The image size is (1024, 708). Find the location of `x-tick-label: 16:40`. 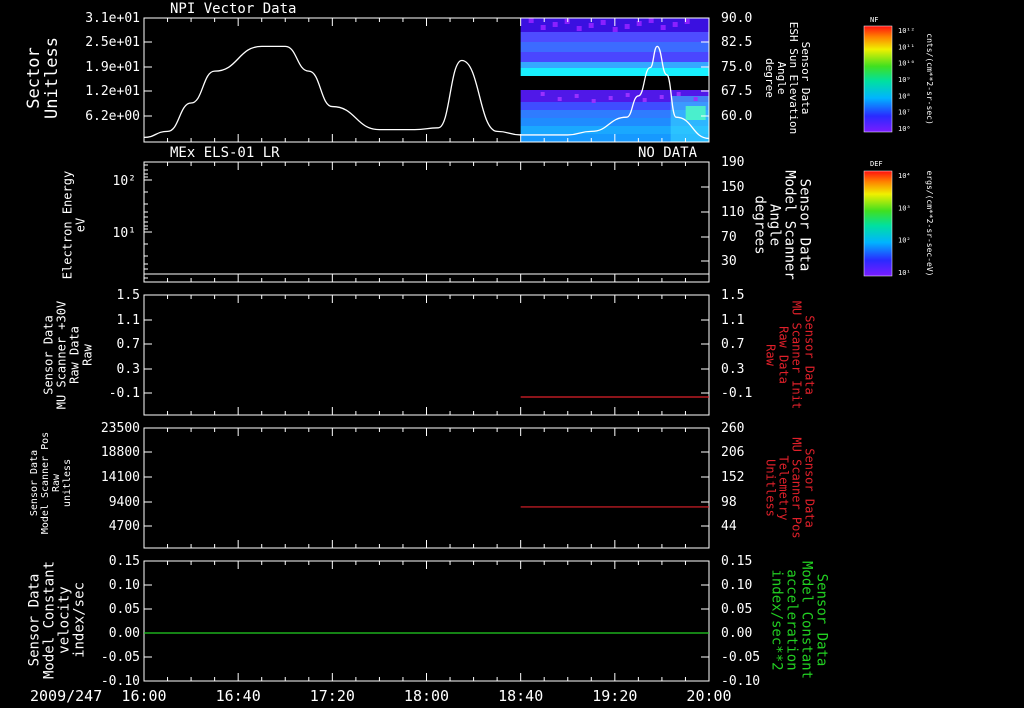

x-tick-label: 16:40 is located at coordinates (238, 696).